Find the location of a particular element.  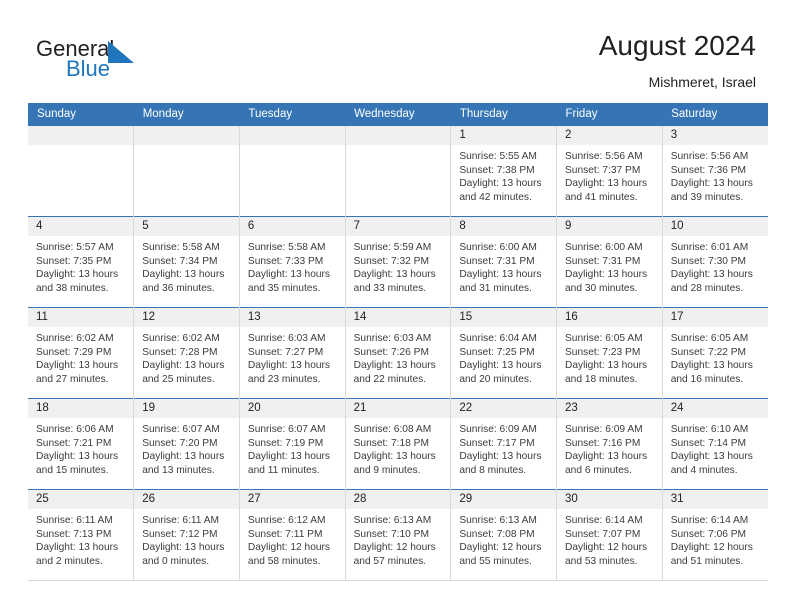

daylight-duration-line2: and 22 minutes. is located at coordinates (390, 379).